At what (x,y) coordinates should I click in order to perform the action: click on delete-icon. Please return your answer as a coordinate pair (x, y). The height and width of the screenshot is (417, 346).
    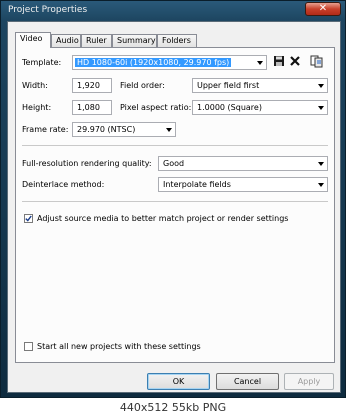
    Looking at the image, I should click on (295, 61).